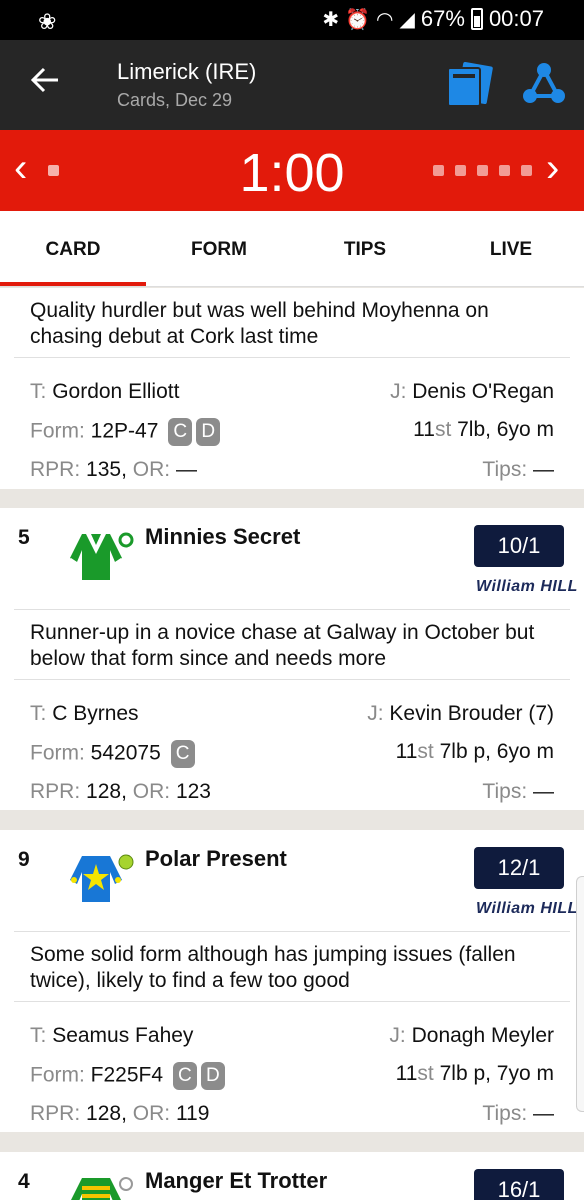  I want to click on jockey-name: Donagh Meyler, so click(482, 1035).